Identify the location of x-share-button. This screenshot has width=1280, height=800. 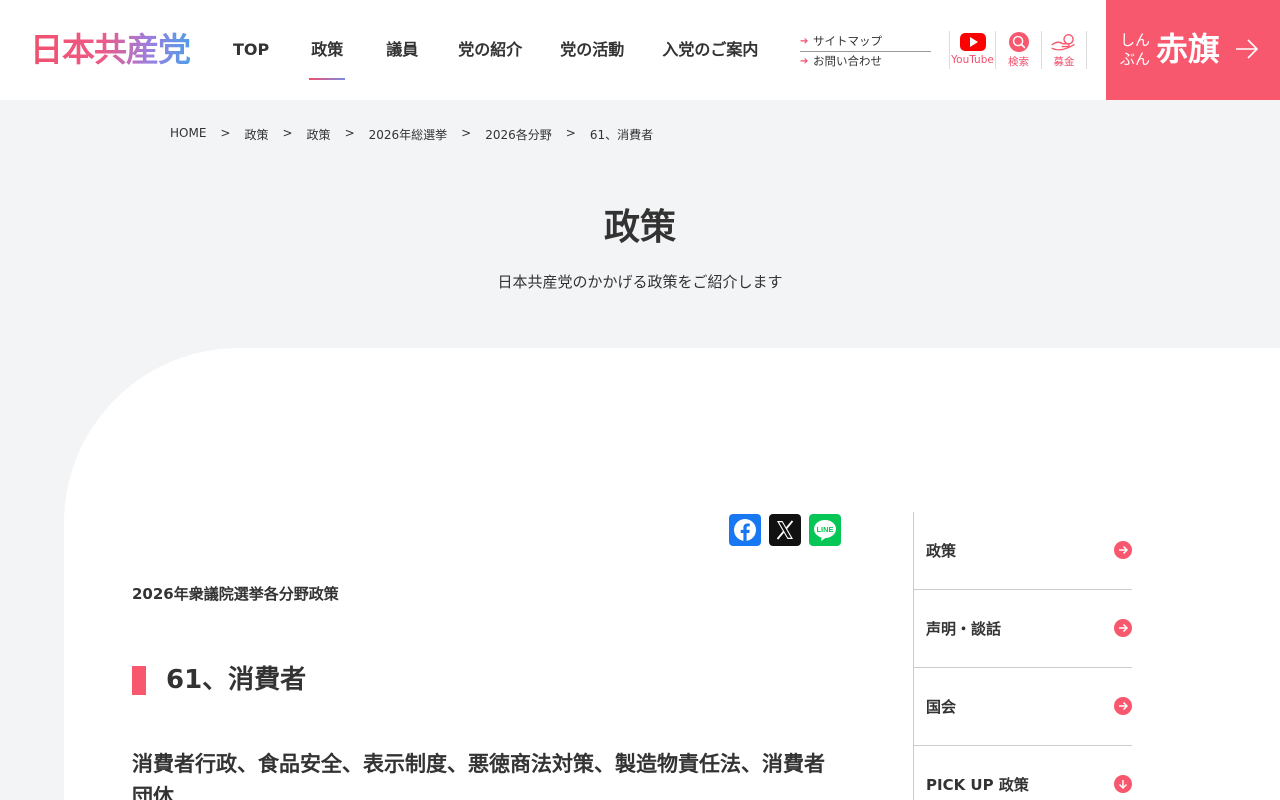
(785, 530).